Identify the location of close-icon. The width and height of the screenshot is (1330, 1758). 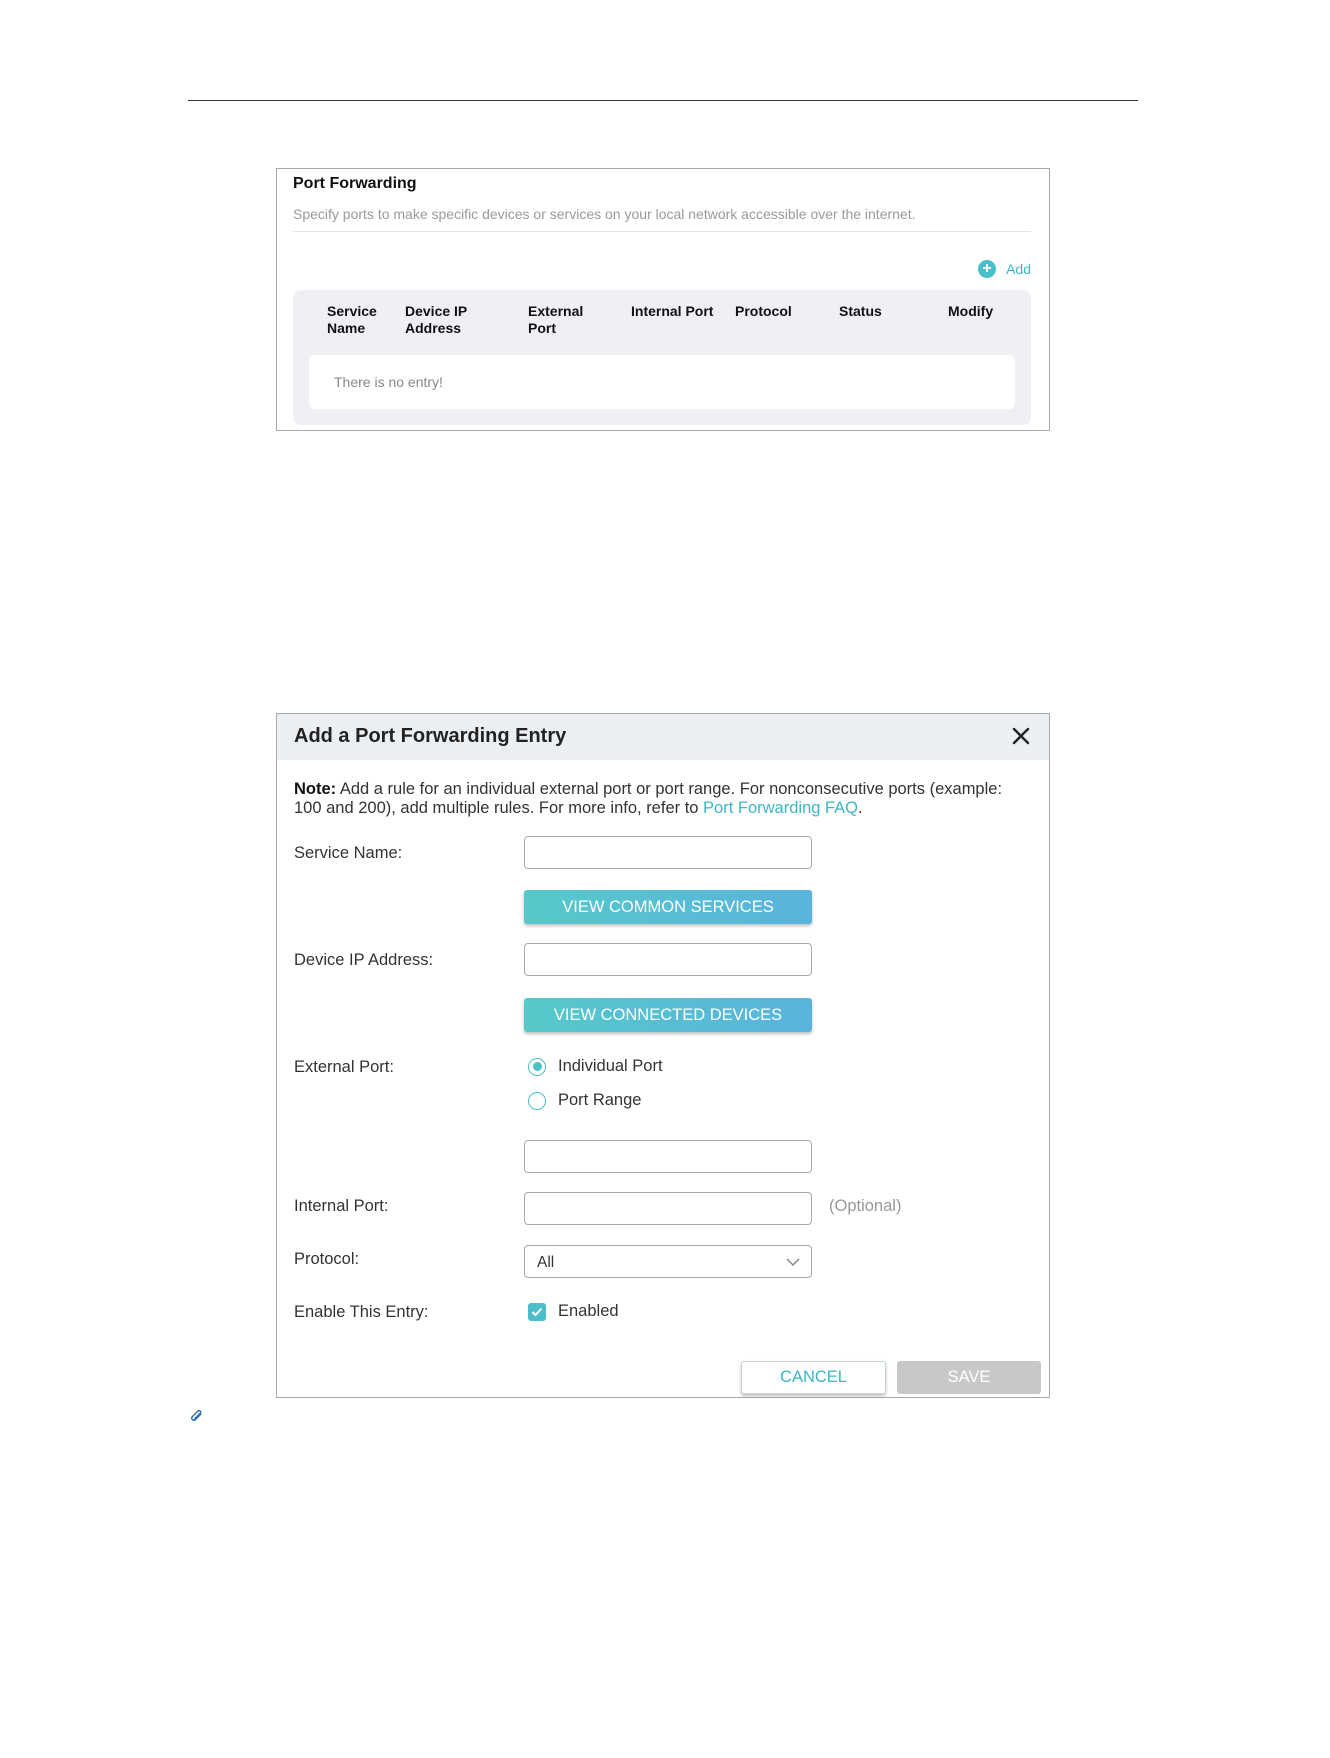
(1021, 736).